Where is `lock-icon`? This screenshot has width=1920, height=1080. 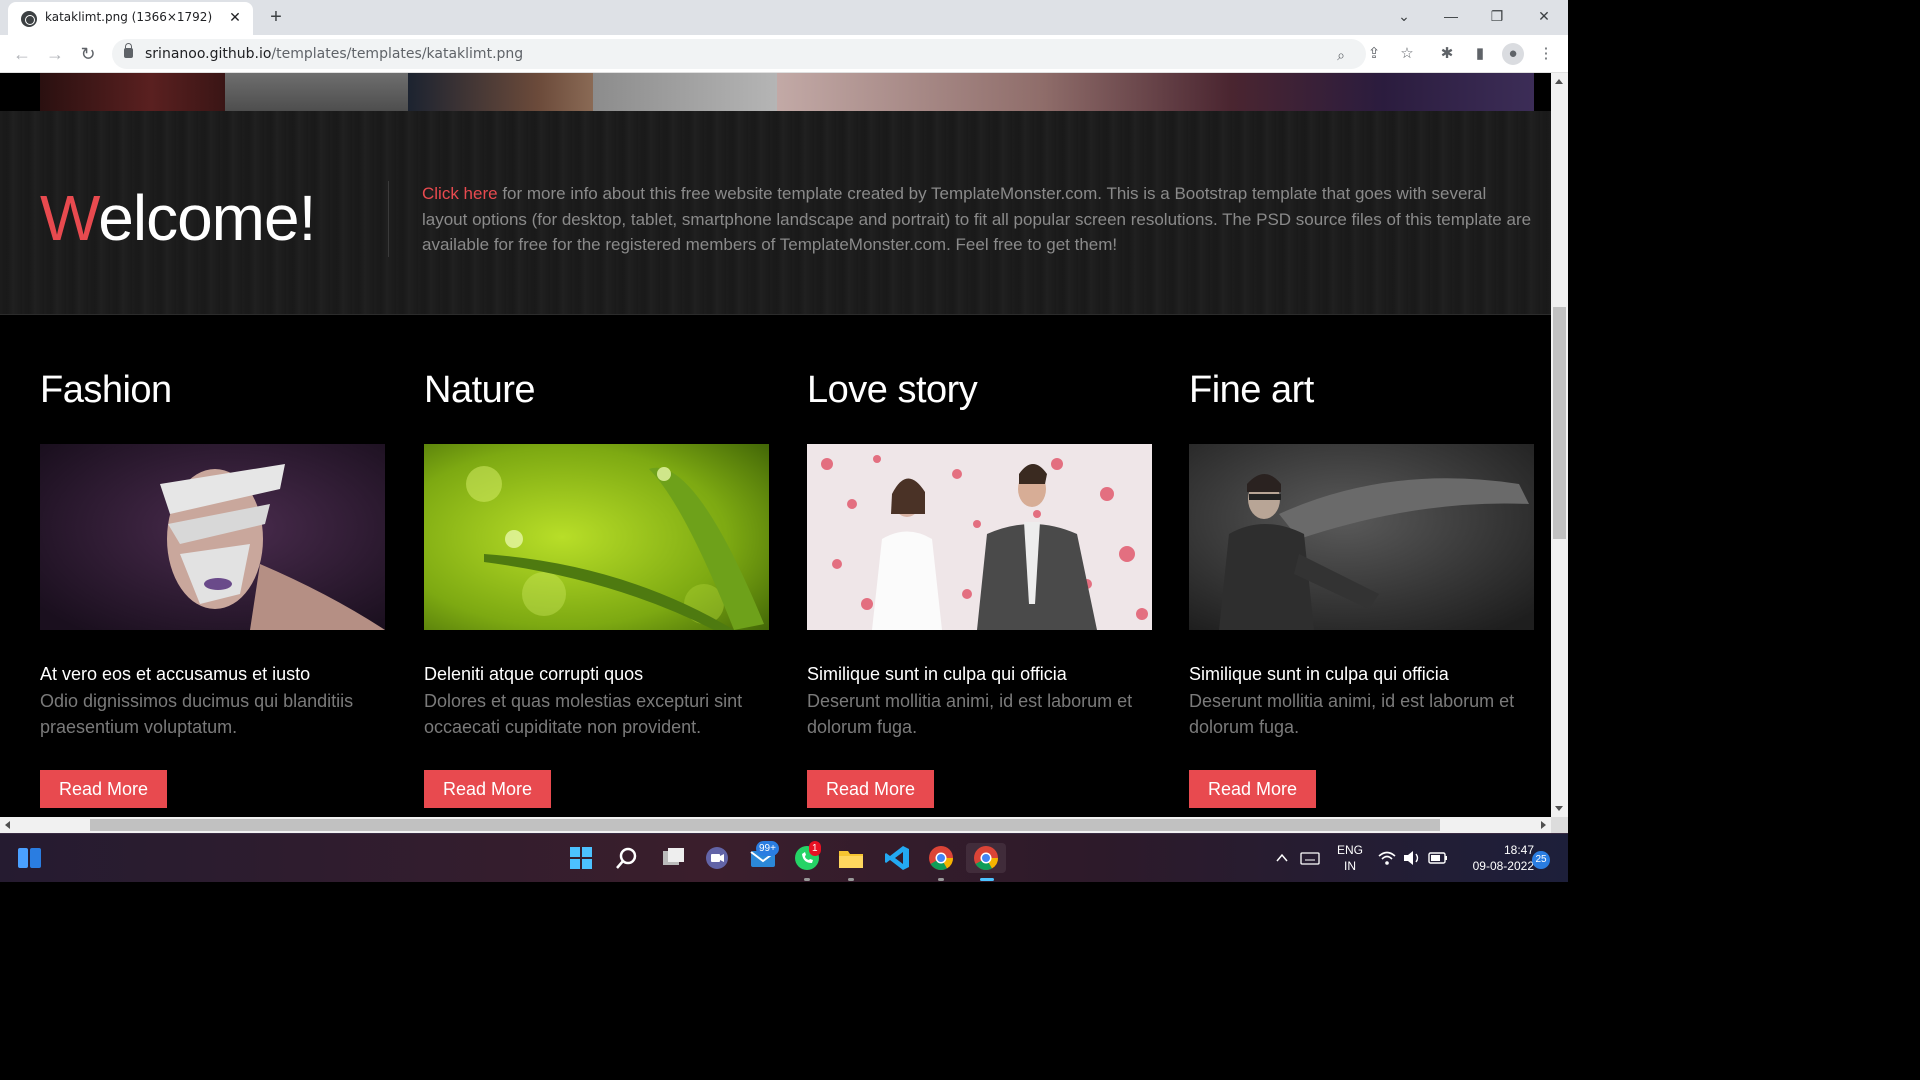
lock-icon is located at coordinates (128, 50).